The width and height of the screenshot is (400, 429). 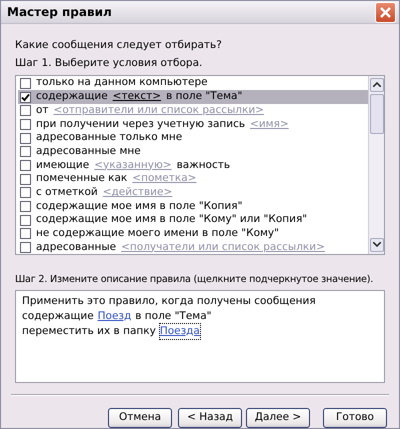 What do you see at coordinates (88, 151) in the screenshot?
I see `condition-text: адресованные мне` at bounding box center [88, 151].